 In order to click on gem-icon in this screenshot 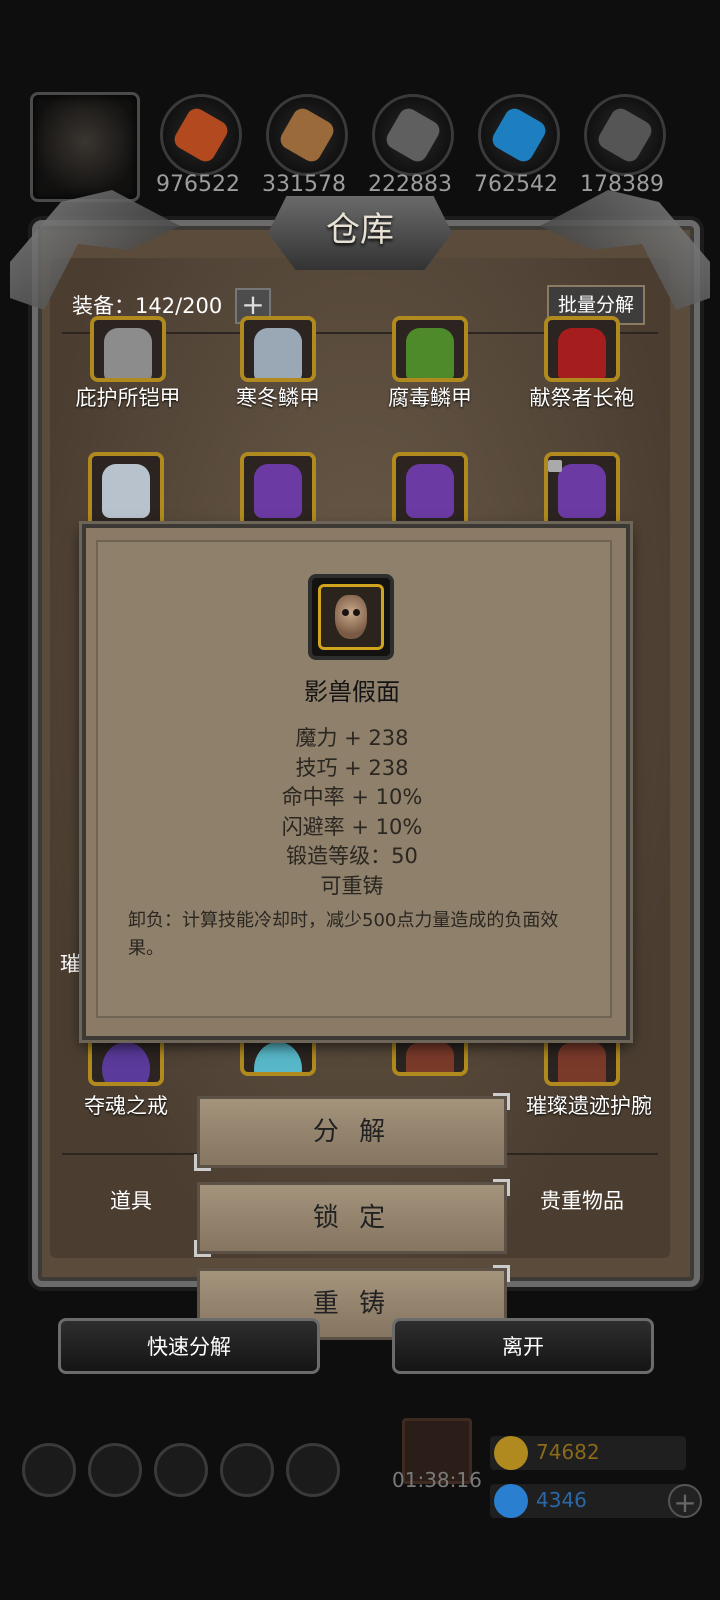, I will do `click(511, 1501)`.